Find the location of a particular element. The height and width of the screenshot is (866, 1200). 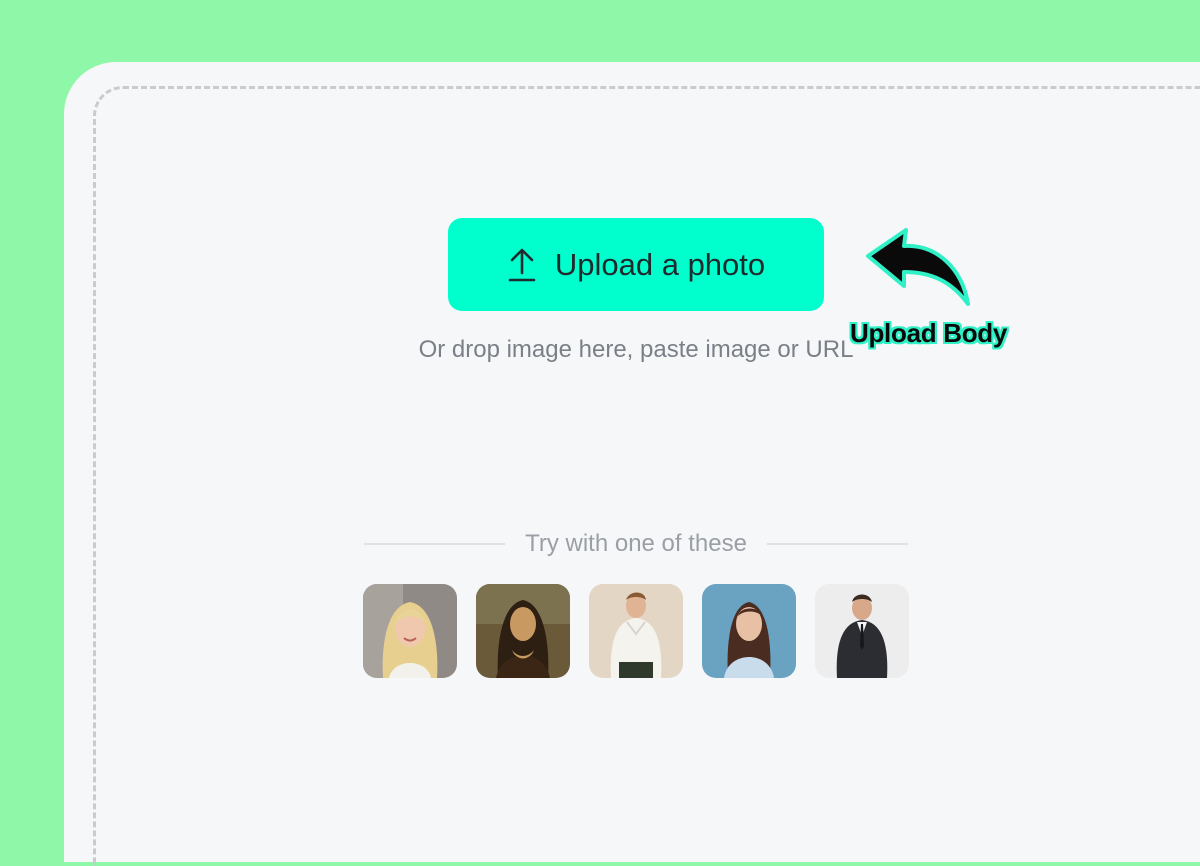

sample-classic-painting-woman is located at coordinates (523, 631).